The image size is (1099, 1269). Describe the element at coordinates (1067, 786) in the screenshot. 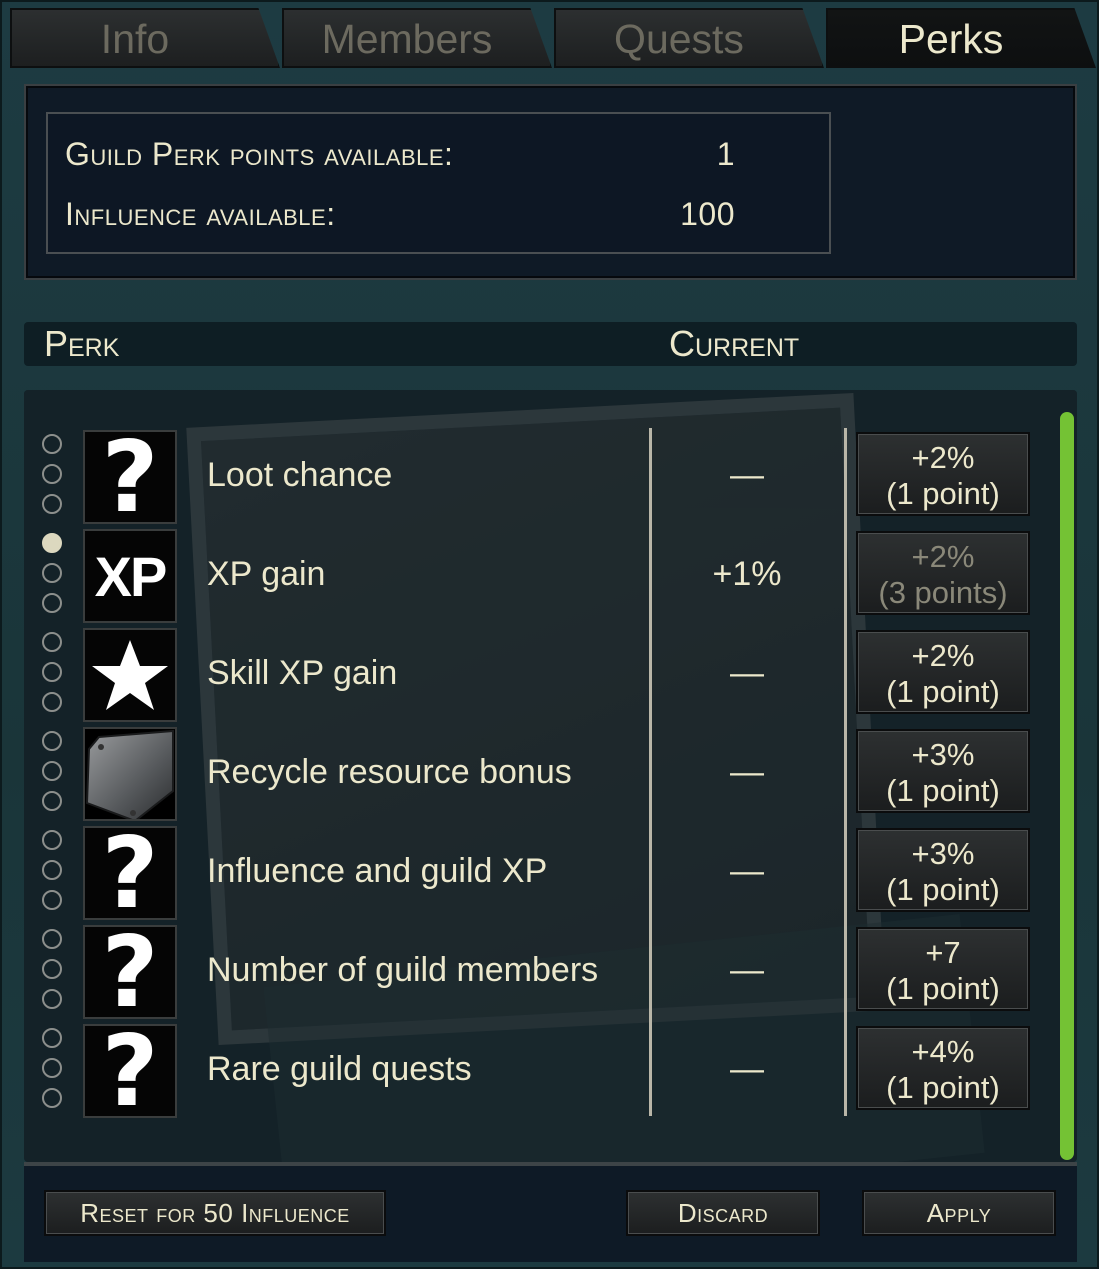

I see `perk-list-scrollbar` at that location.